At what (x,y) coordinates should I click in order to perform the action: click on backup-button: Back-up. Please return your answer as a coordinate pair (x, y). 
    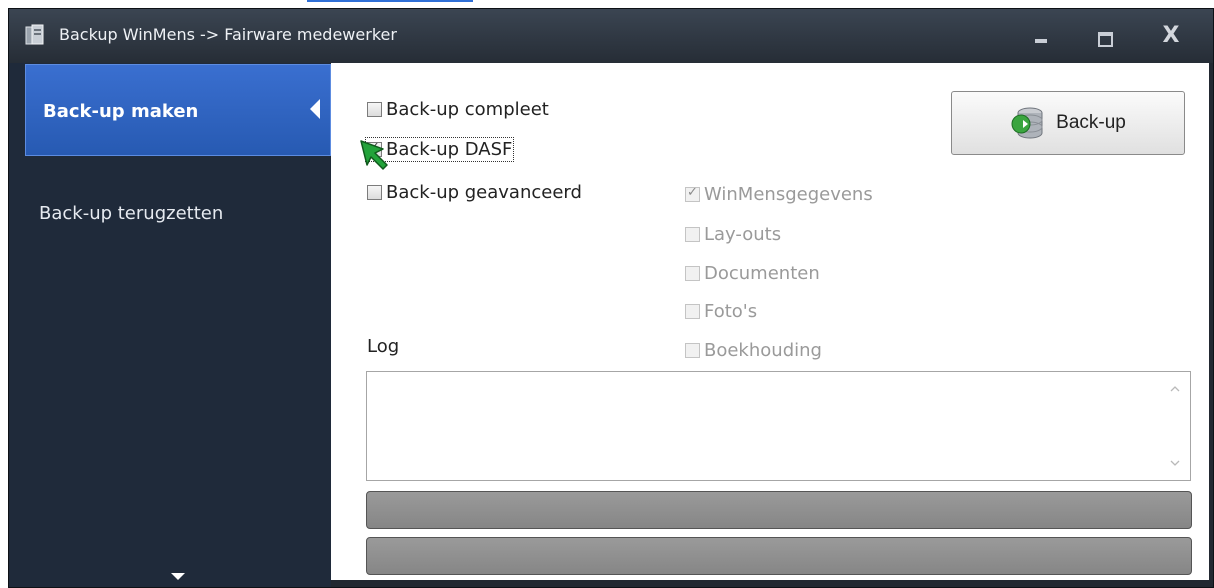
    Looking at the image, I should click on (1068, 123).